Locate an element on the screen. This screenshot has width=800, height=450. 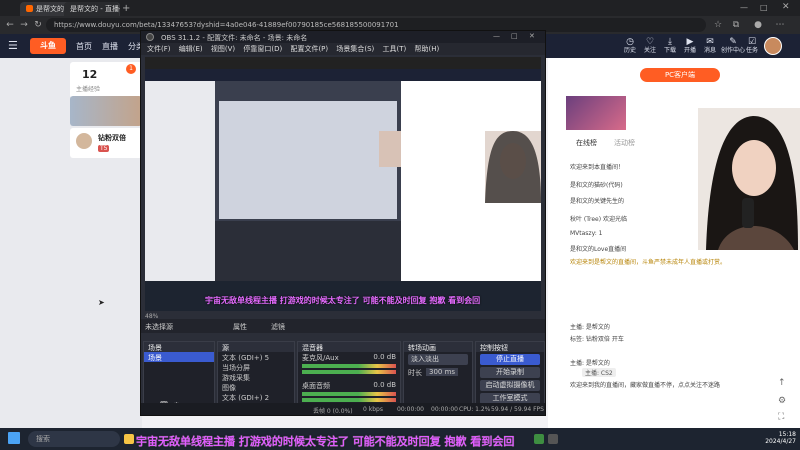
filters-button: 滤镜 is located at coordinates (278, 327).